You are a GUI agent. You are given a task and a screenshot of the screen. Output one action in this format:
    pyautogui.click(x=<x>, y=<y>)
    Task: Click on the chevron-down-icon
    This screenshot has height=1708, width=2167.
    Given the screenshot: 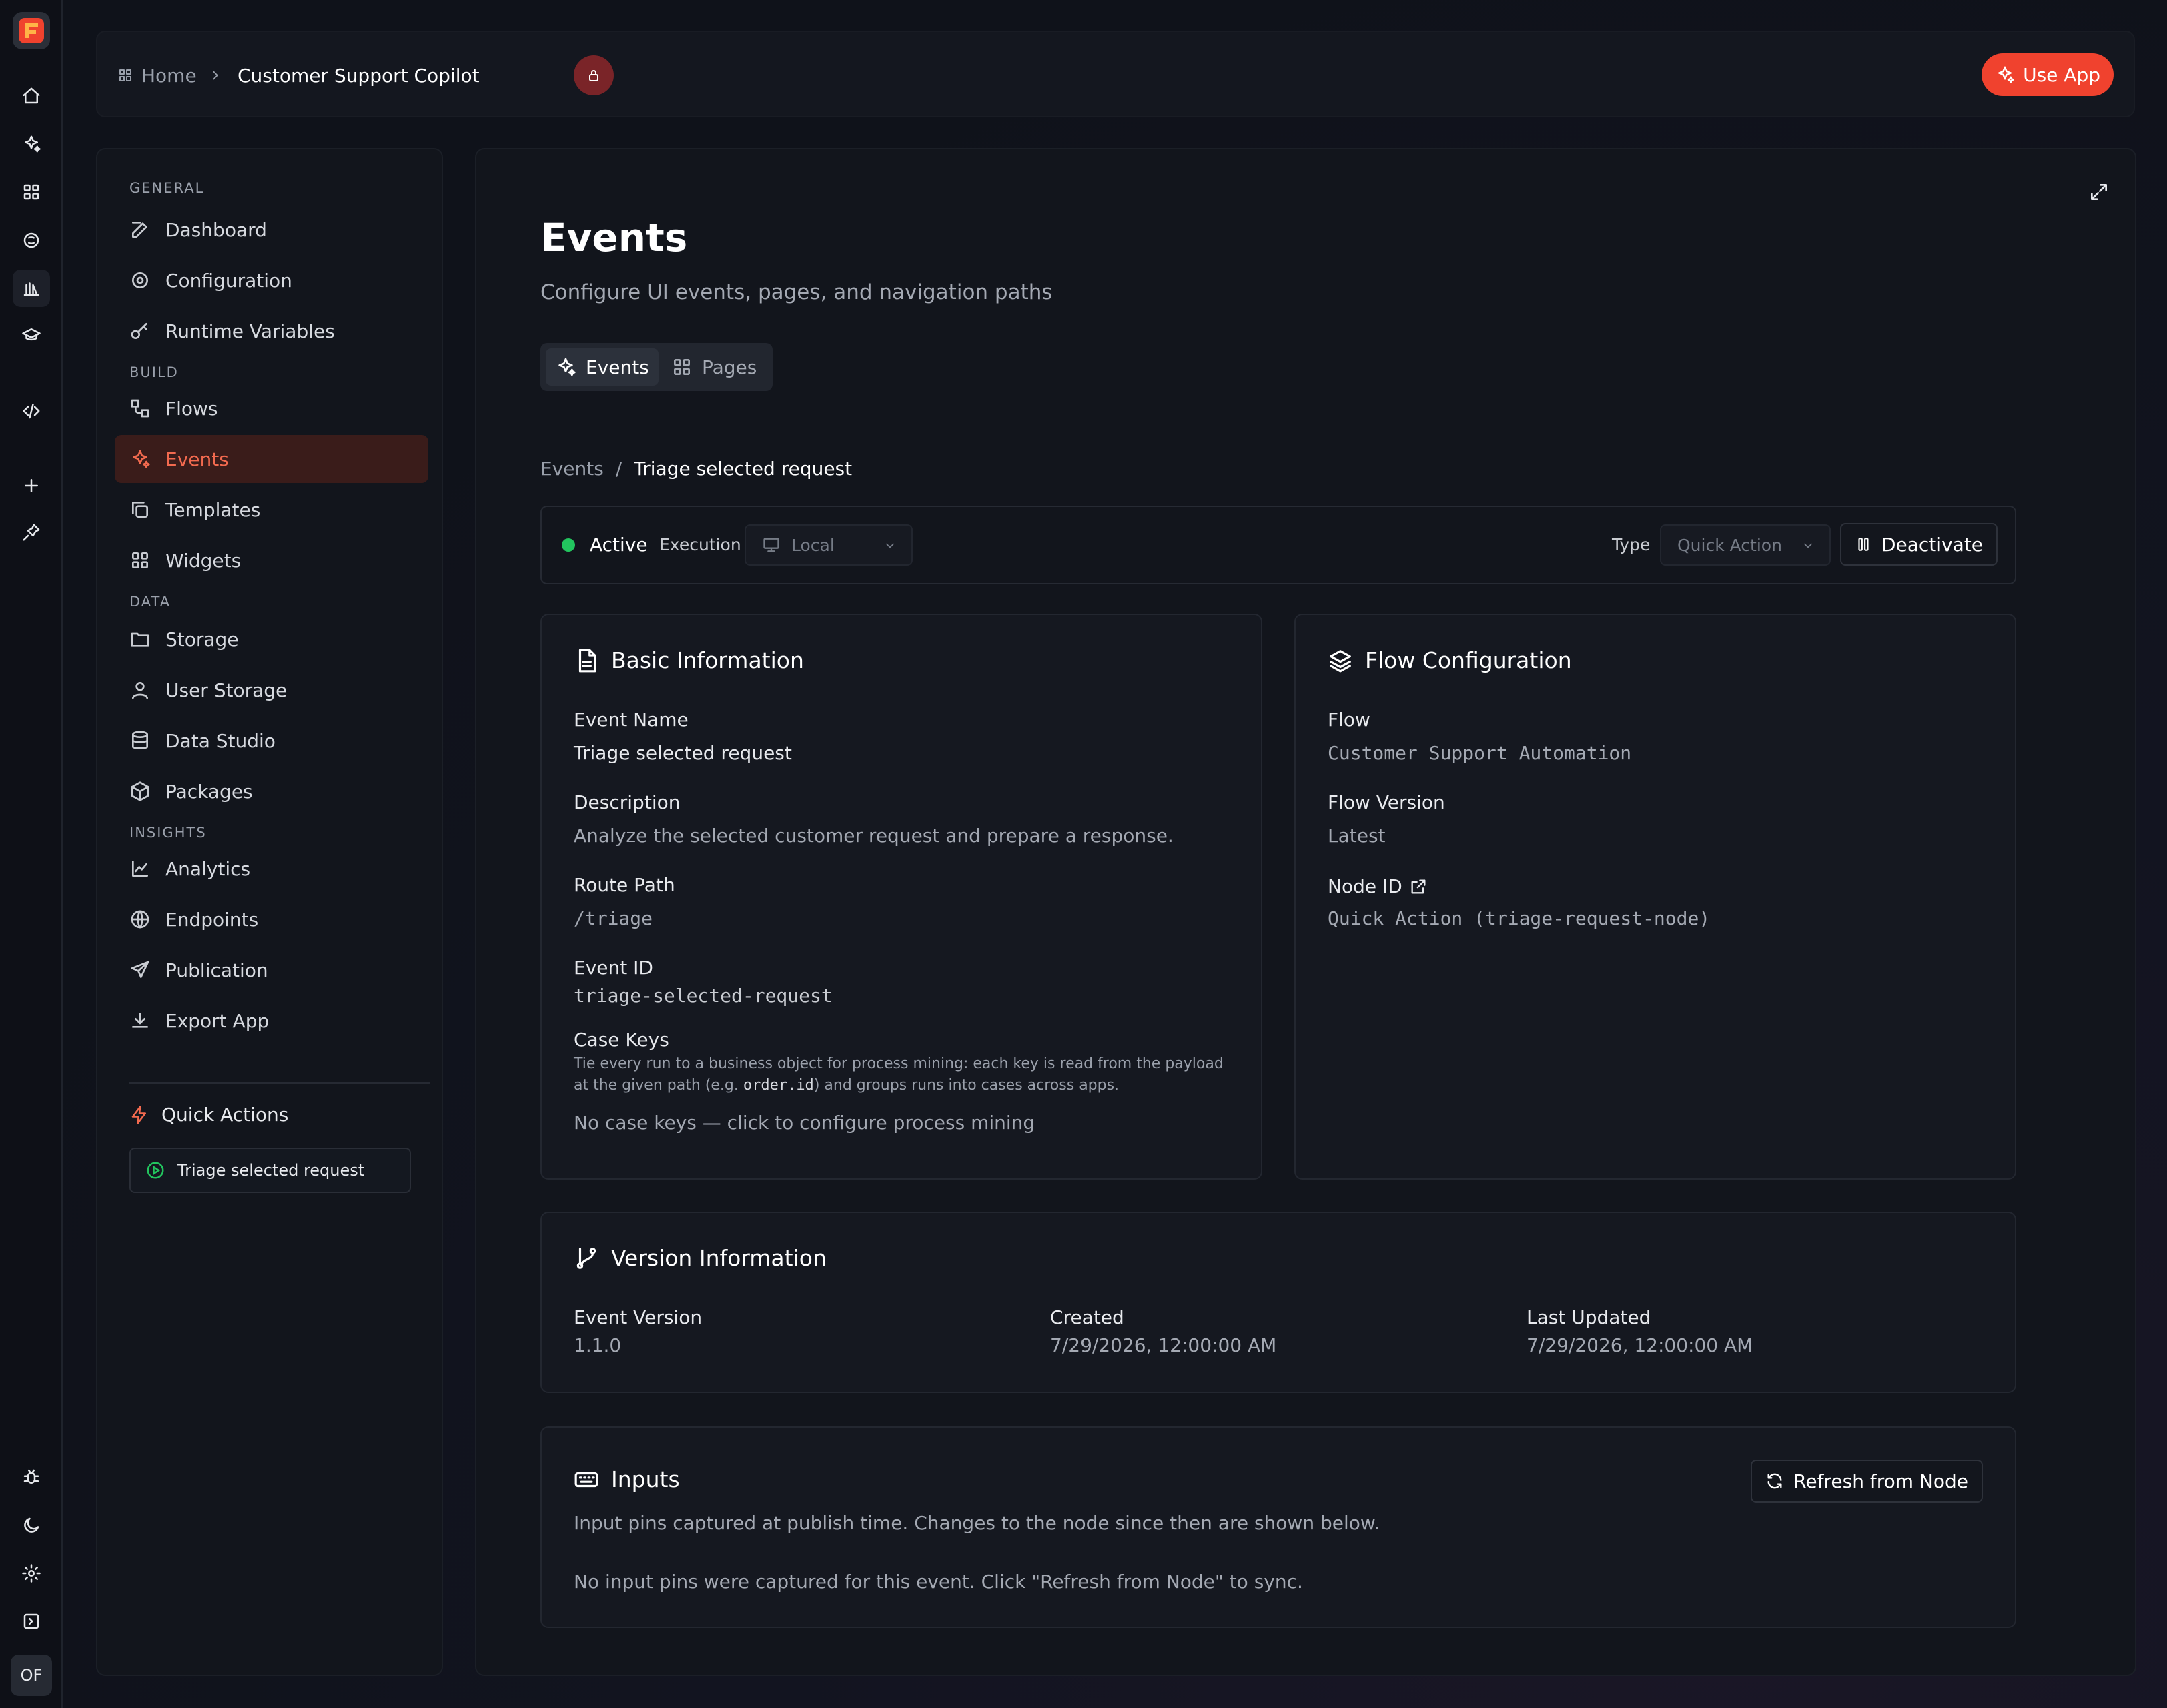 What is the action you would take?
    pyautogui.click(x=890, y=546)
    